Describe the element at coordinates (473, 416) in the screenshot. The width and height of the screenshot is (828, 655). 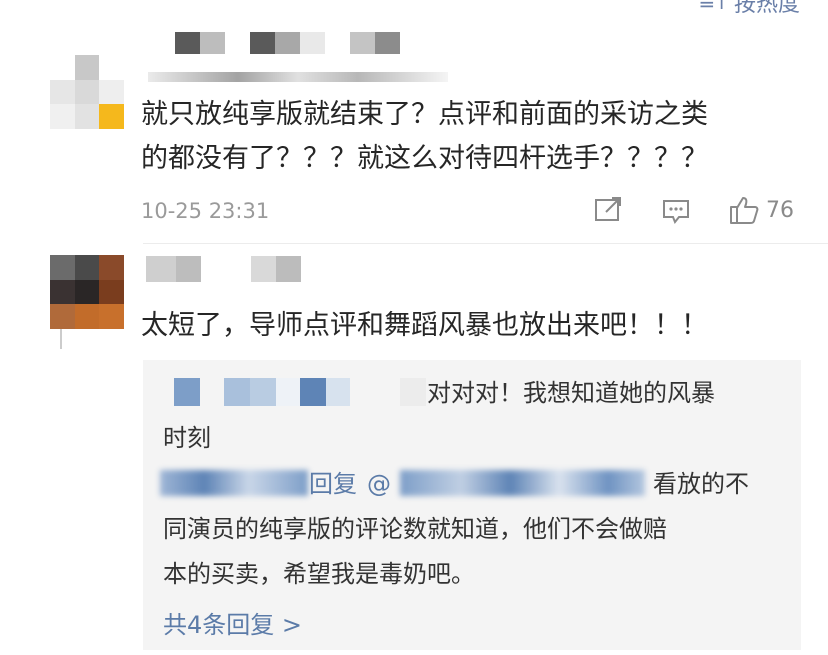
I see `reply-item: 对对对！我想知道她的风暴 时刻` at that location.